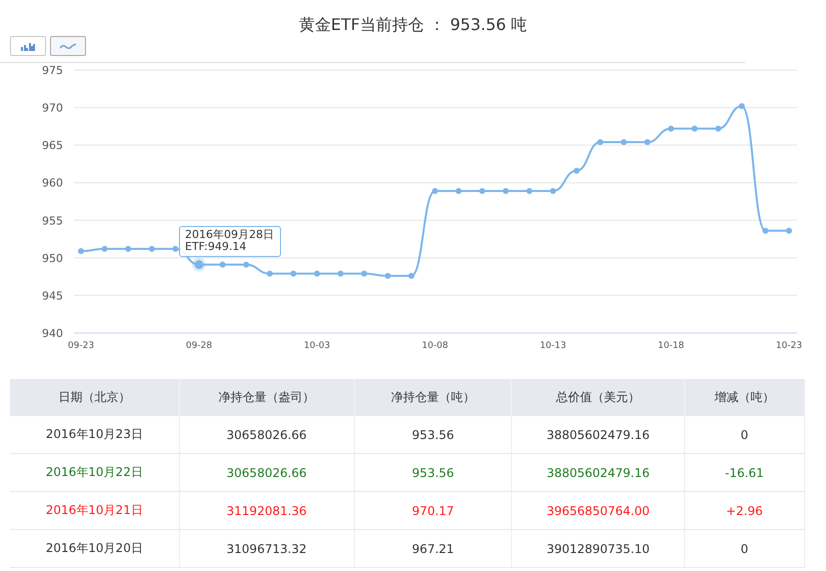 The width and height of the screenshot is (826, 571). What do you see at coordinates (52, 108) in the screenshot?
I see `y-axis-label: 970` at bounding box center [52, 108].